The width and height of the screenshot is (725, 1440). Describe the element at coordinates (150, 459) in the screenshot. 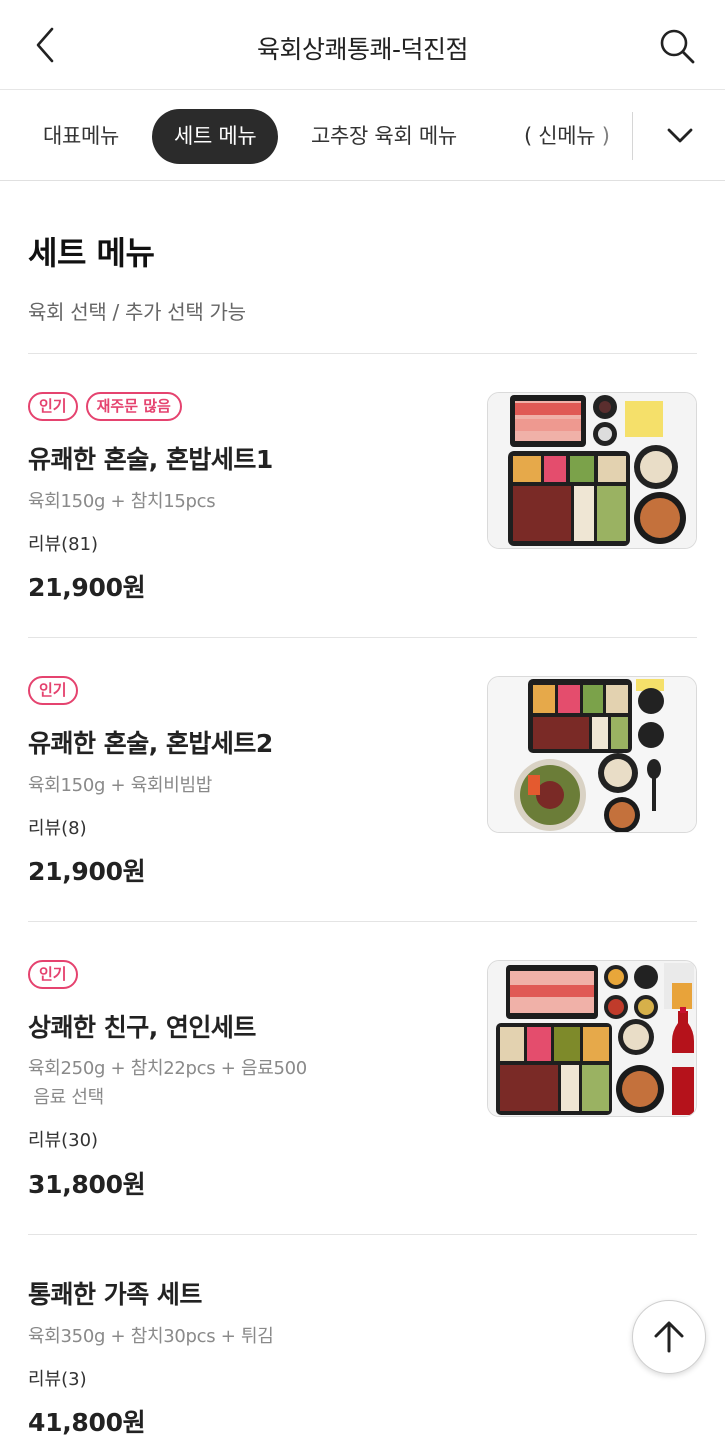

I see `menu-item-name: 유쾌한 혼술, 혼밥세트1` at that location.